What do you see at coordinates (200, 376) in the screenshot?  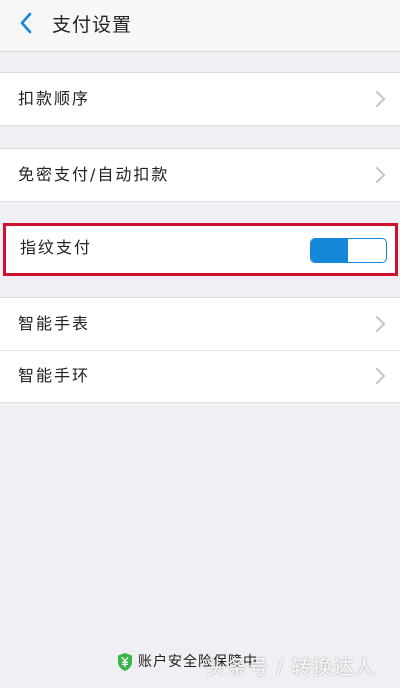 I see `list-item-smart-band: 智能手环` at bounding box center [200, 376].